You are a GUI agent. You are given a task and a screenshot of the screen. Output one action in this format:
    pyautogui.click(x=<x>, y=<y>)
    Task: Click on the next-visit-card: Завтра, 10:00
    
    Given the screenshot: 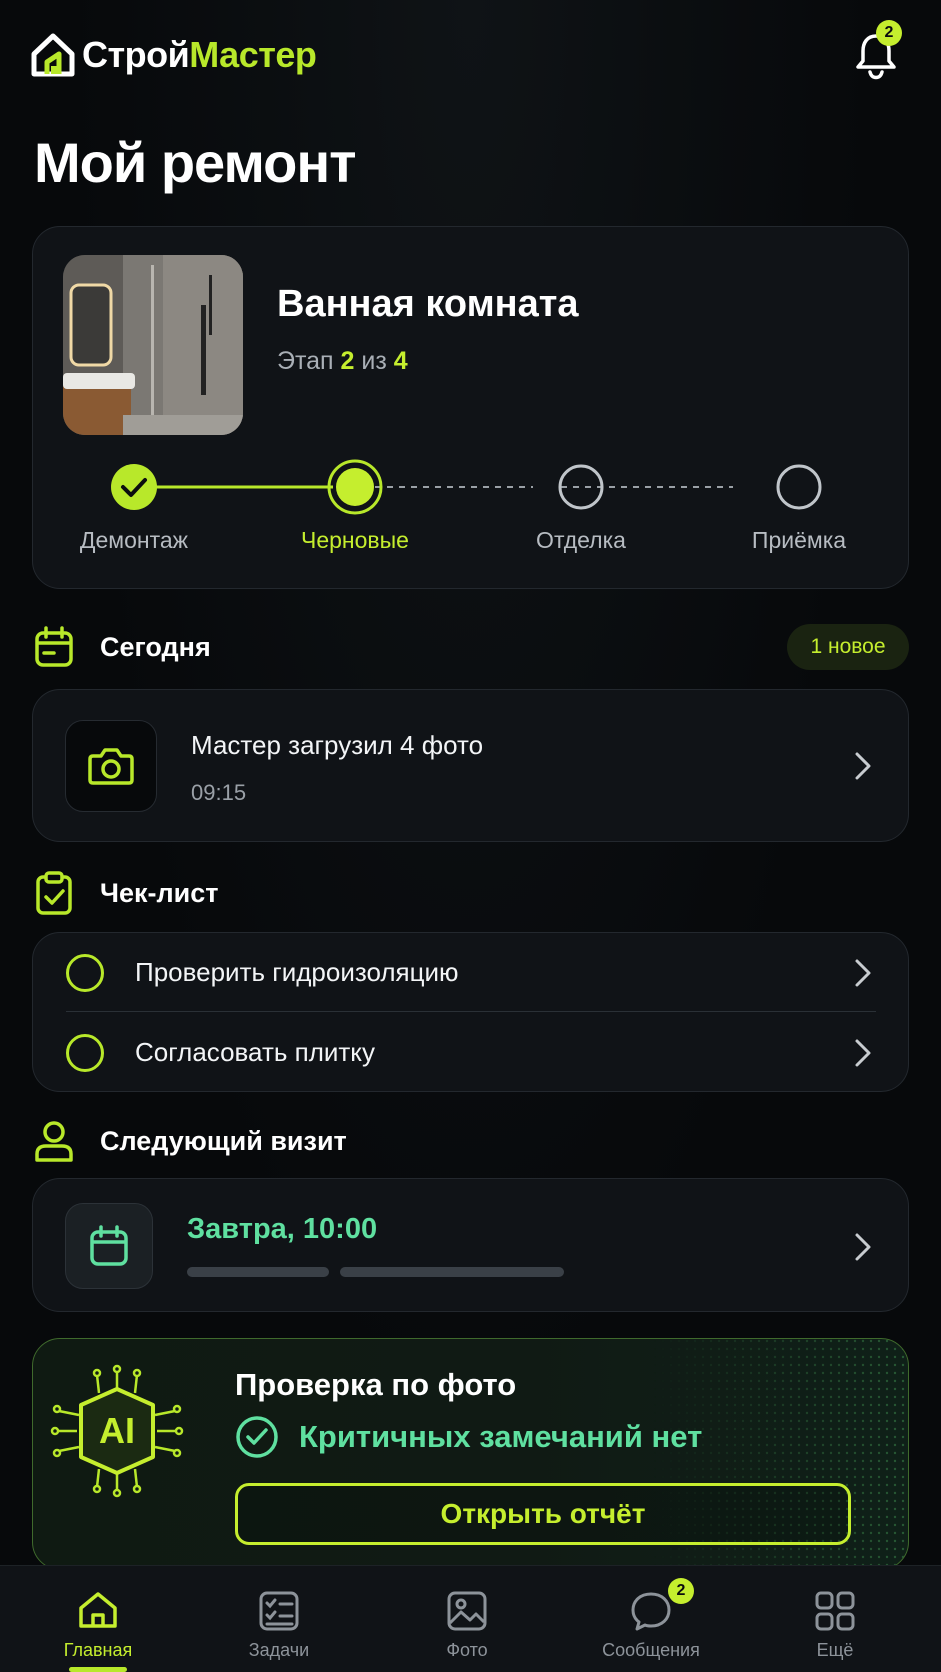 What is the action you would take?
    pyautogui.click(x=470, y=1245)
    